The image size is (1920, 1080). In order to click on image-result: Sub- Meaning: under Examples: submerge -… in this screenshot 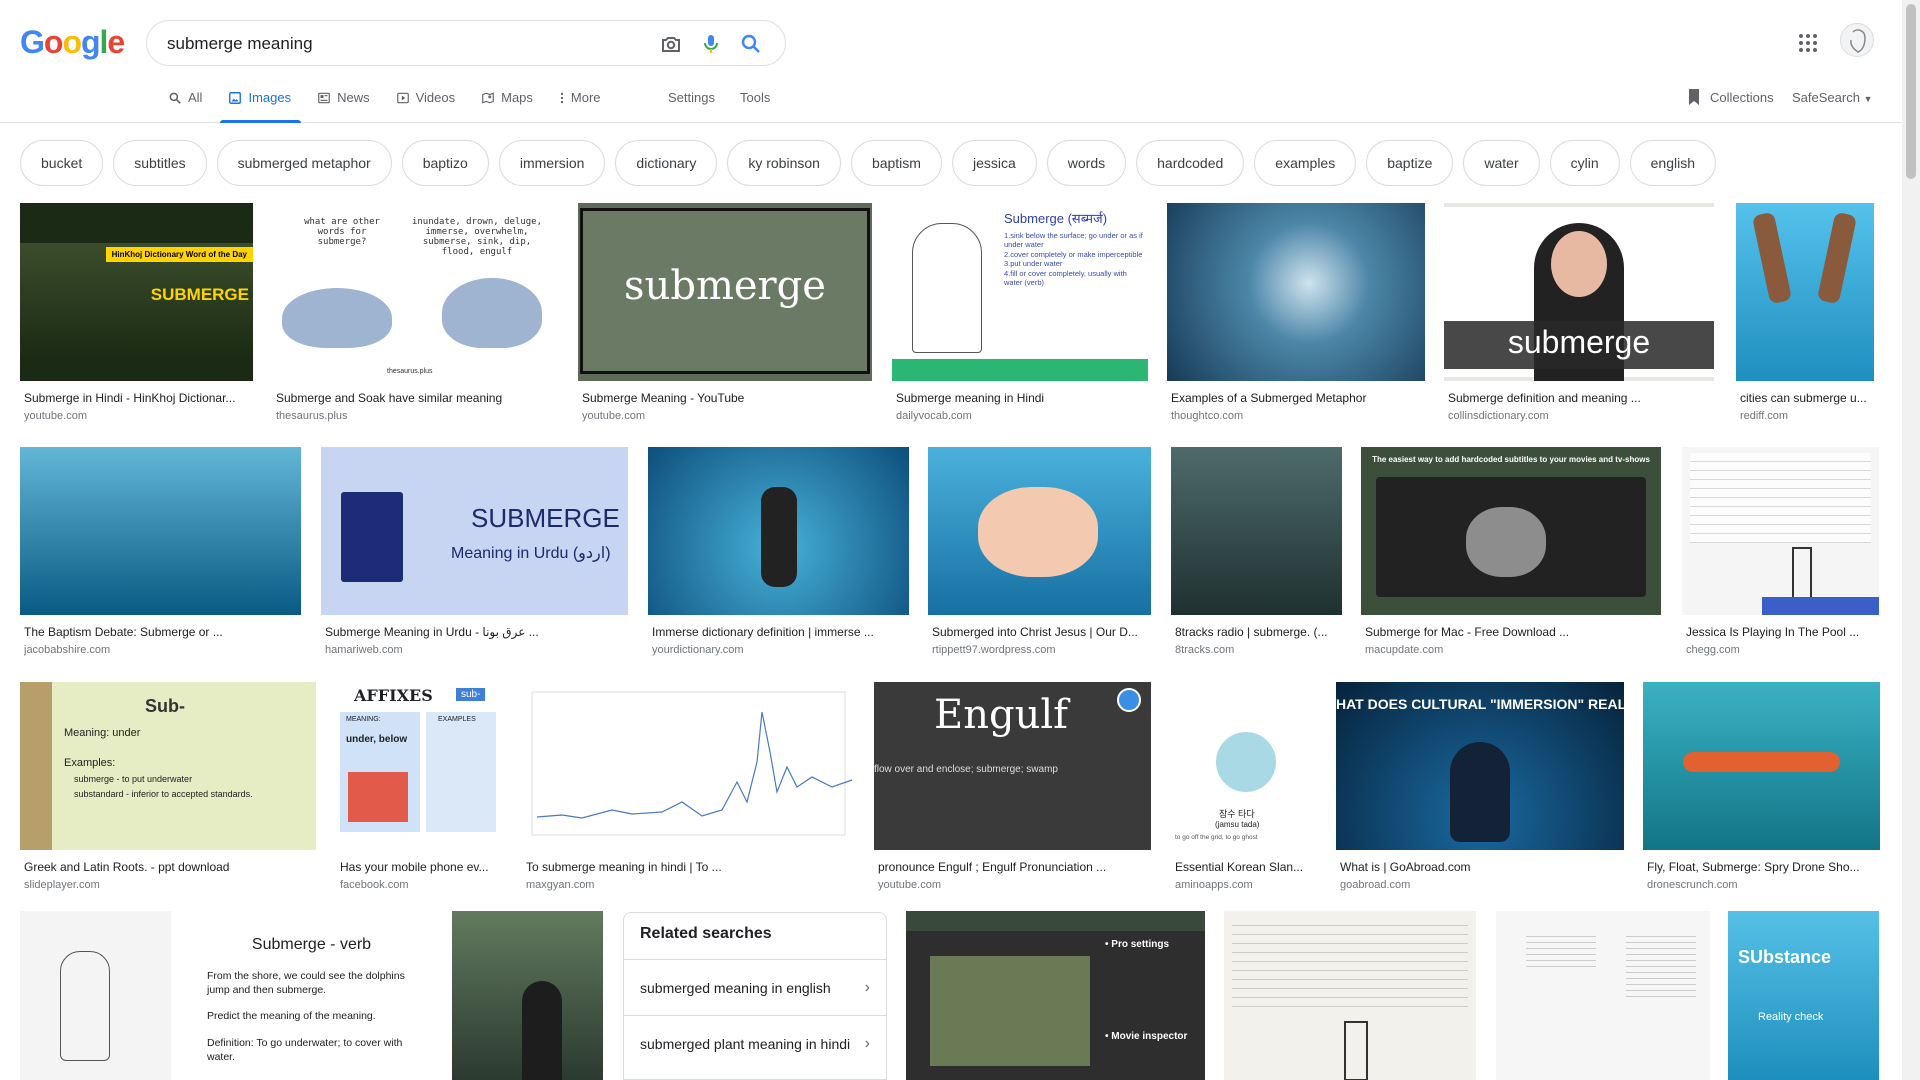, I will do `click(168, 791)`.